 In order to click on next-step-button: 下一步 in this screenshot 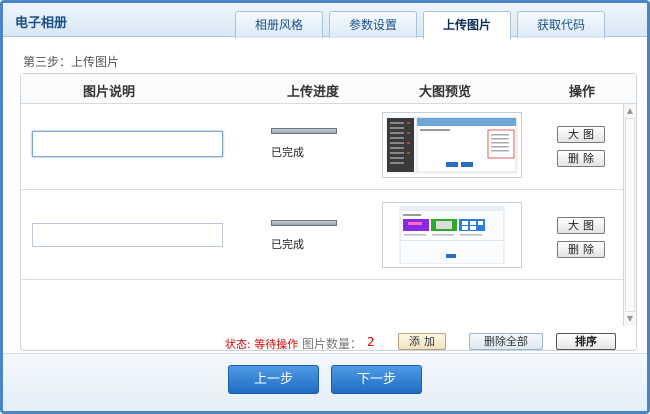, I will do `click(376, 379)`.